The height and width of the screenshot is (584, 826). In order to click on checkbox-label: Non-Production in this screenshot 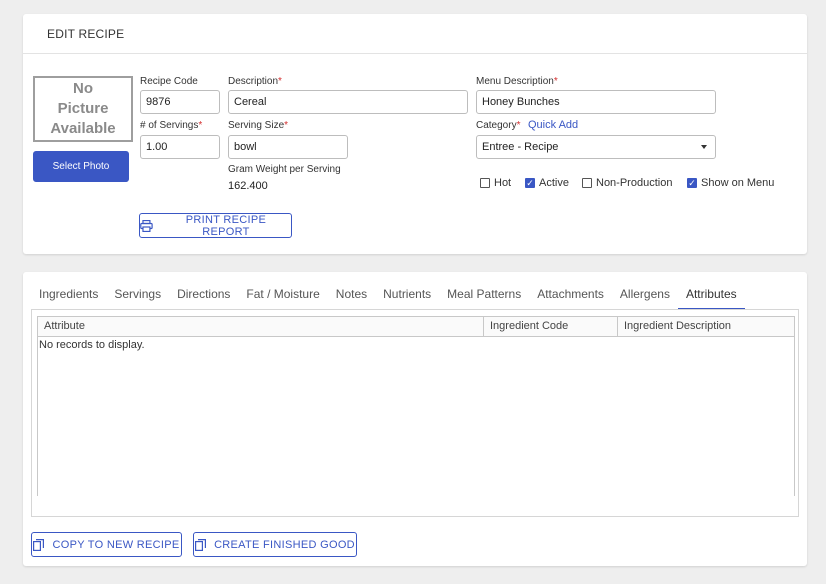, I will do `click(634, 183)`.